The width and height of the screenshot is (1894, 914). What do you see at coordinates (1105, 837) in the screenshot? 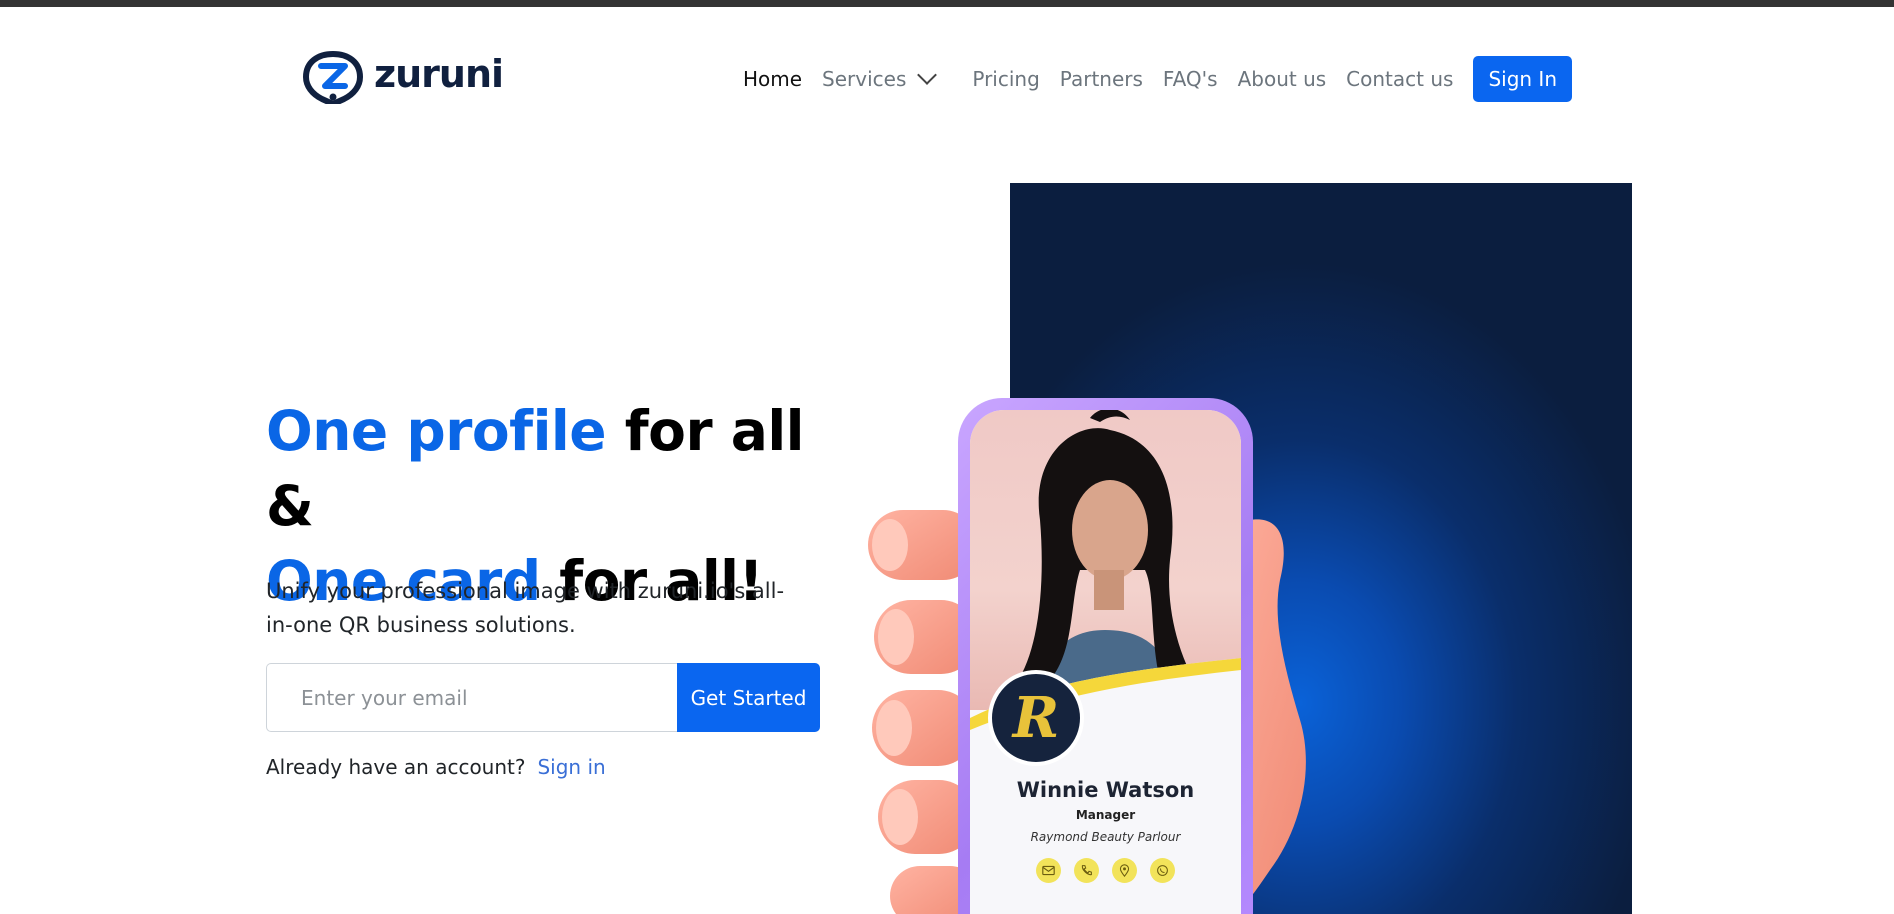
I see `card-company: Raymond Beauty Parlour` at bounding box center [1105, 837].